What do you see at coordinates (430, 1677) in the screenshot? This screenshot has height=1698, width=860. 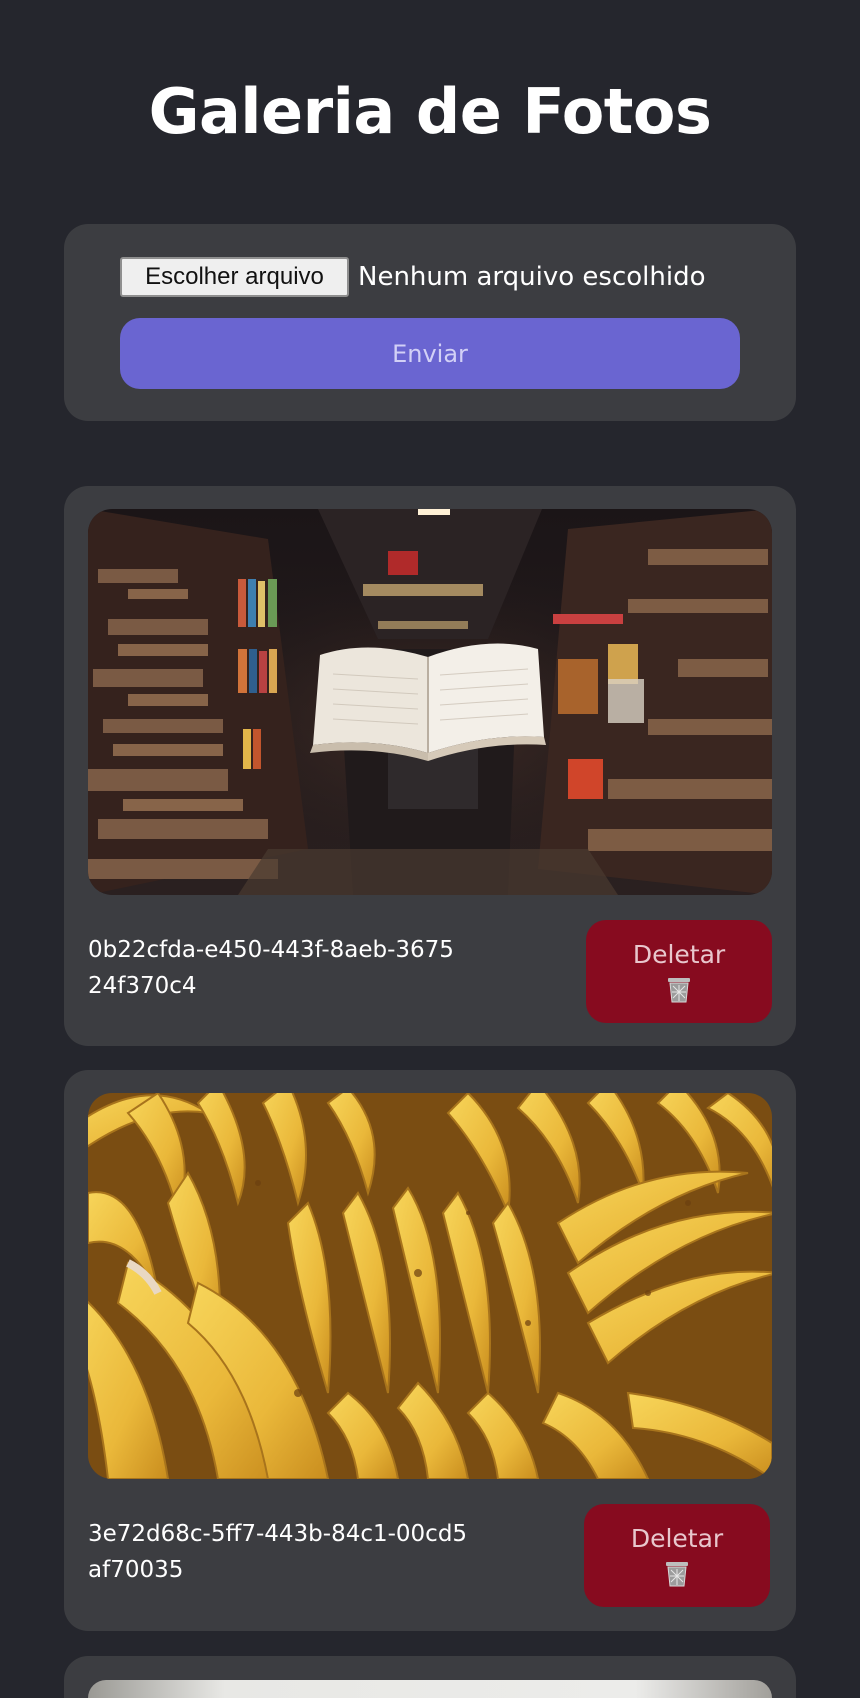 I see `photo-card` at bounding box center [430, 1677].